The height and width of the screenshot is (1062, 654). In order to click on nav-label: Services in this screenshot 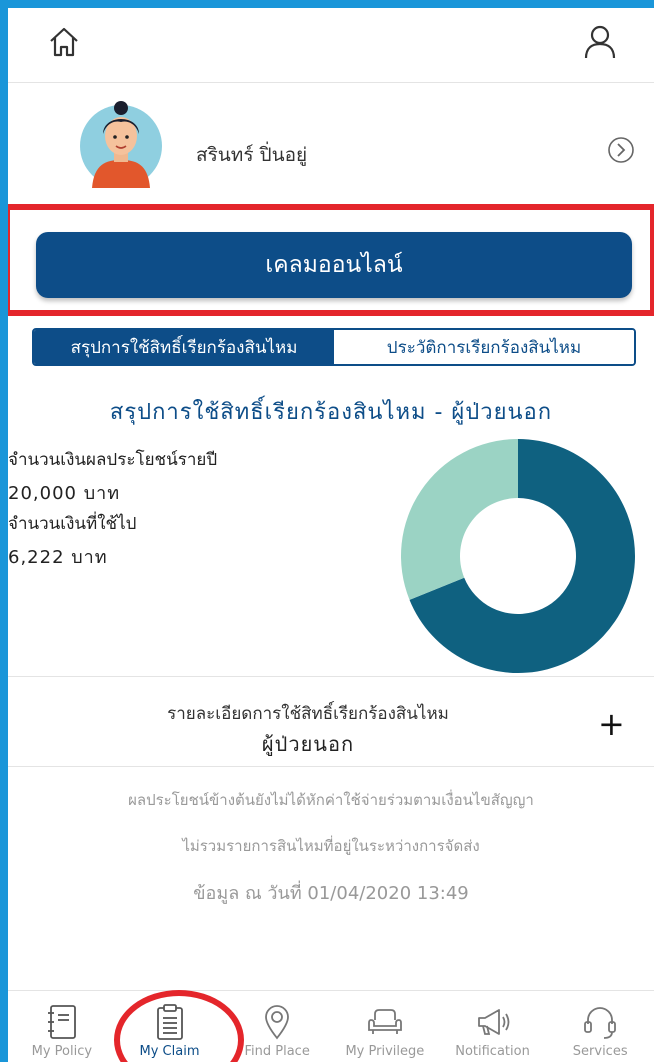, I will do `click(600, 1051)`.